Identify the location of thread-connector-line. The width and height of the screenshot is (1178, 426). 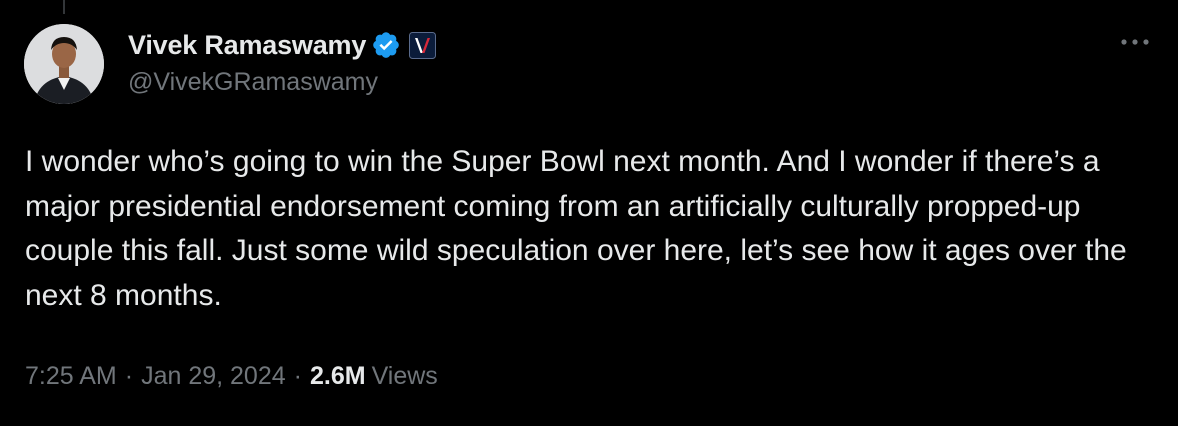
(64, 7).